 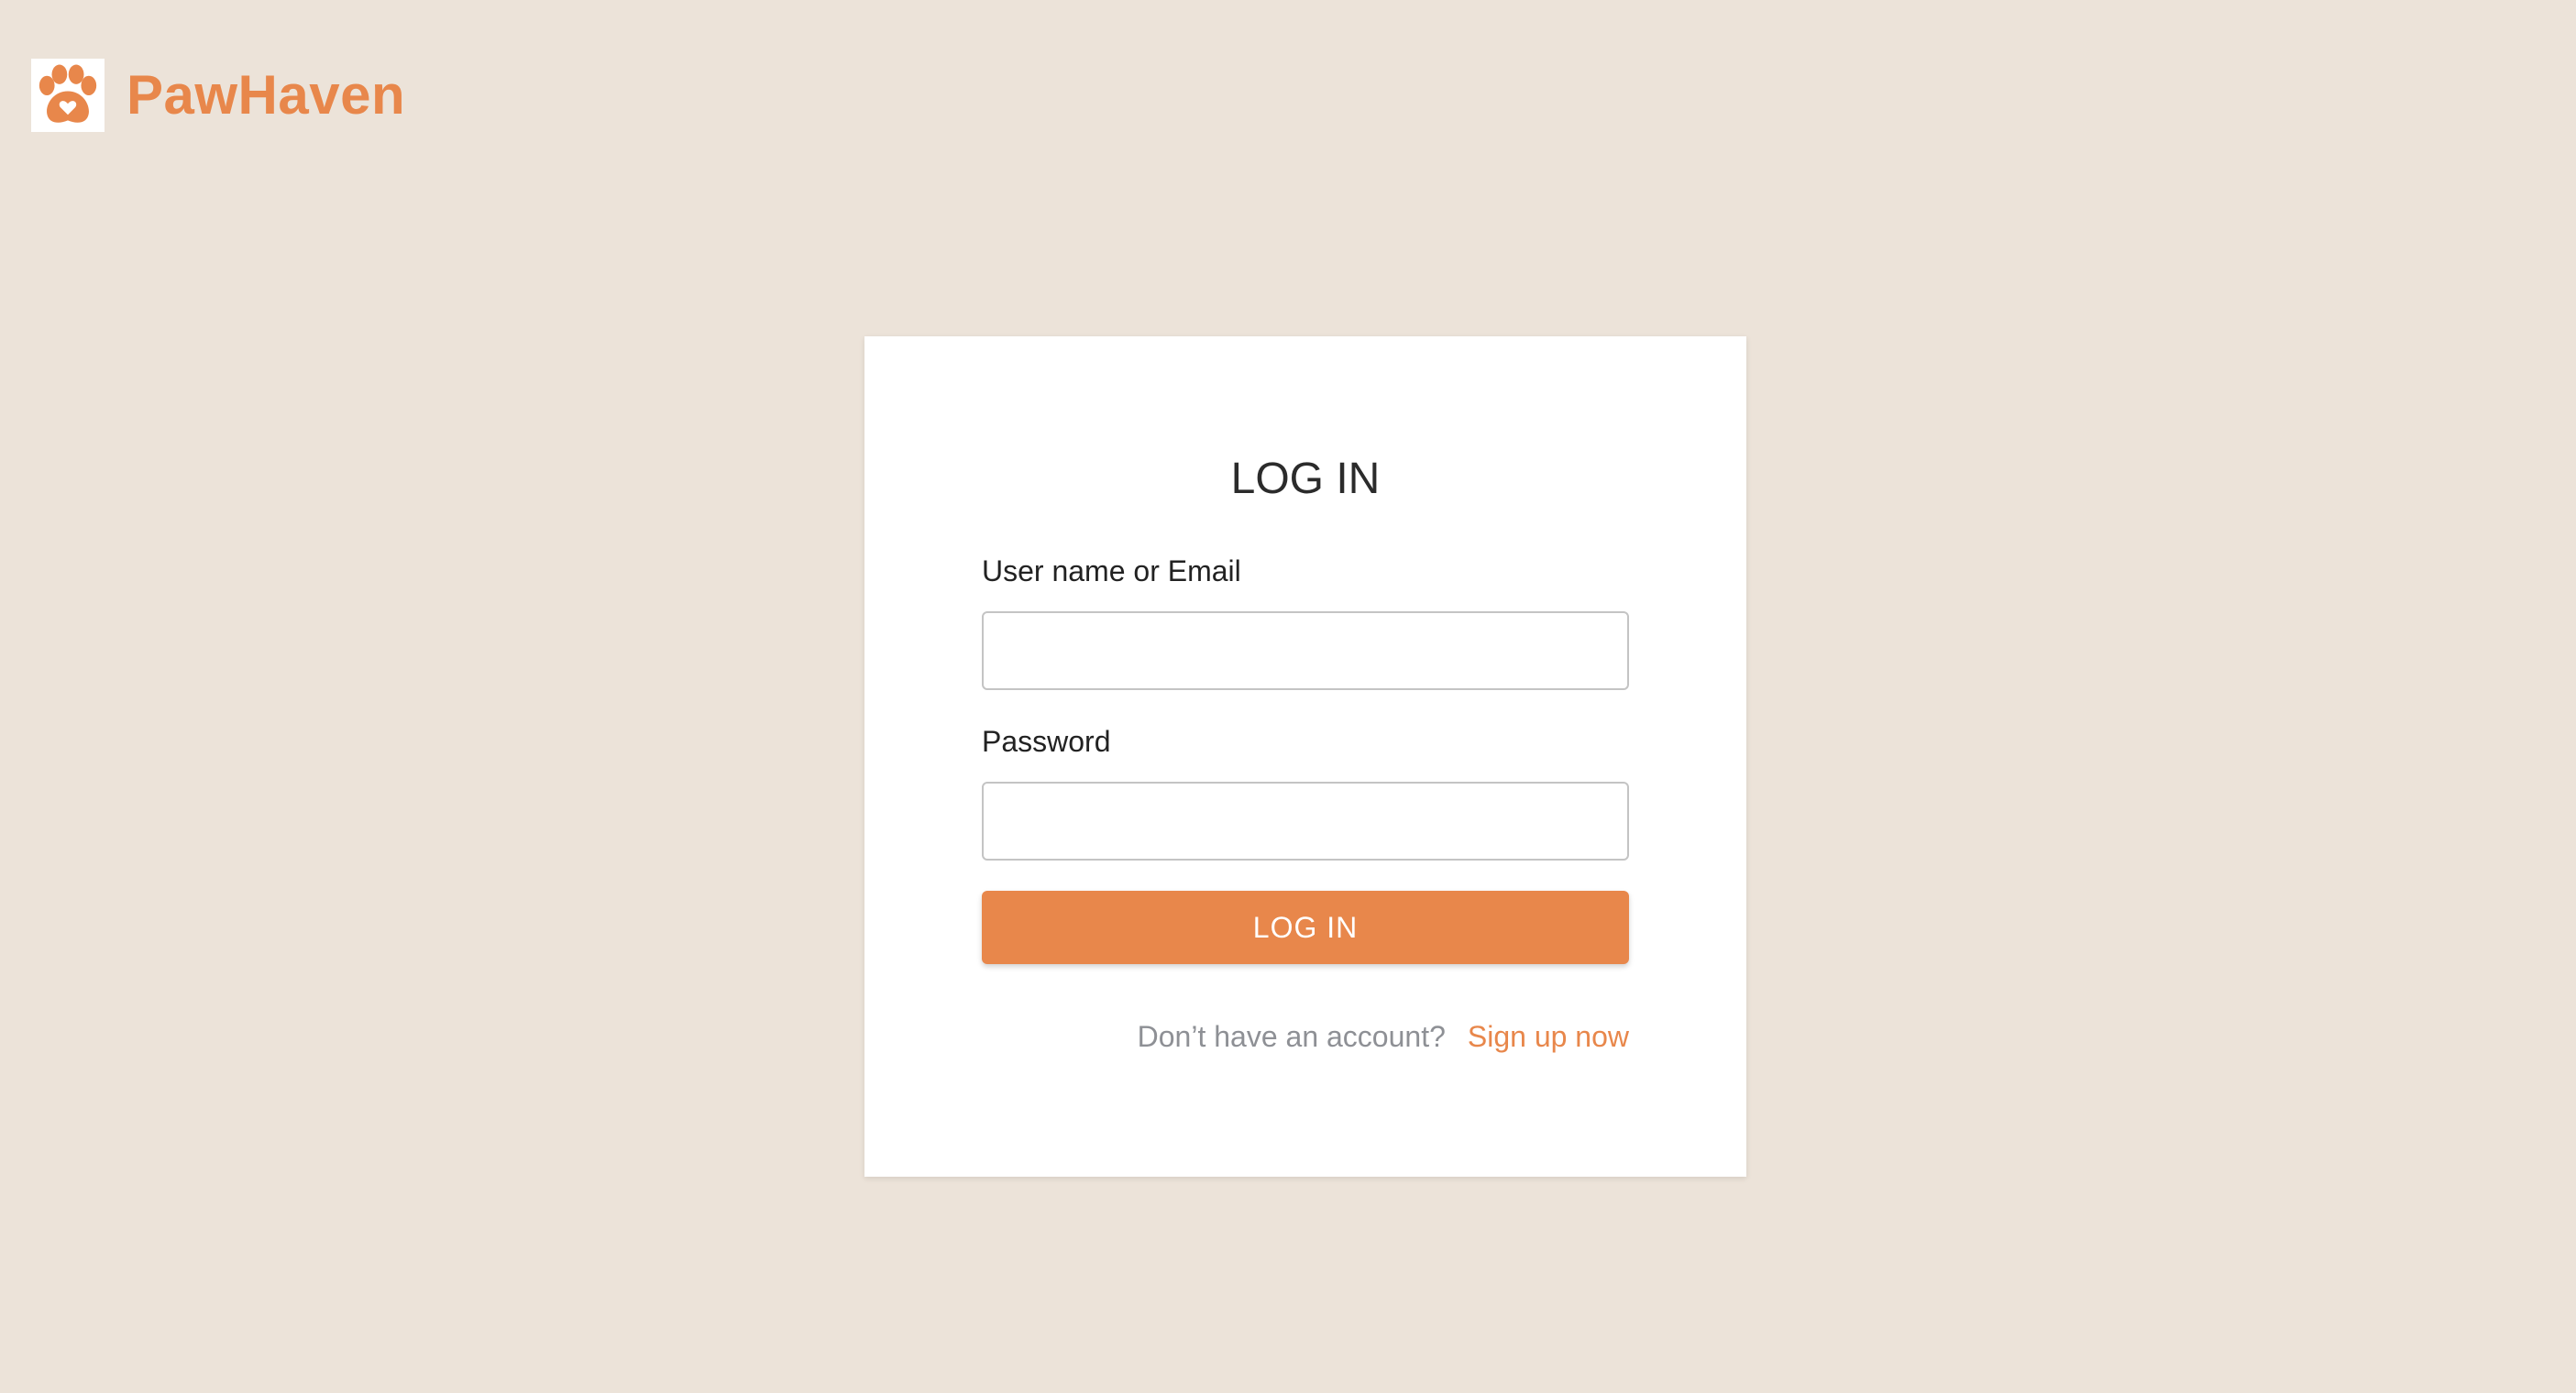 I want to click on signup-prompt: Don’t have an account?, so click(x=1291, y=1037).